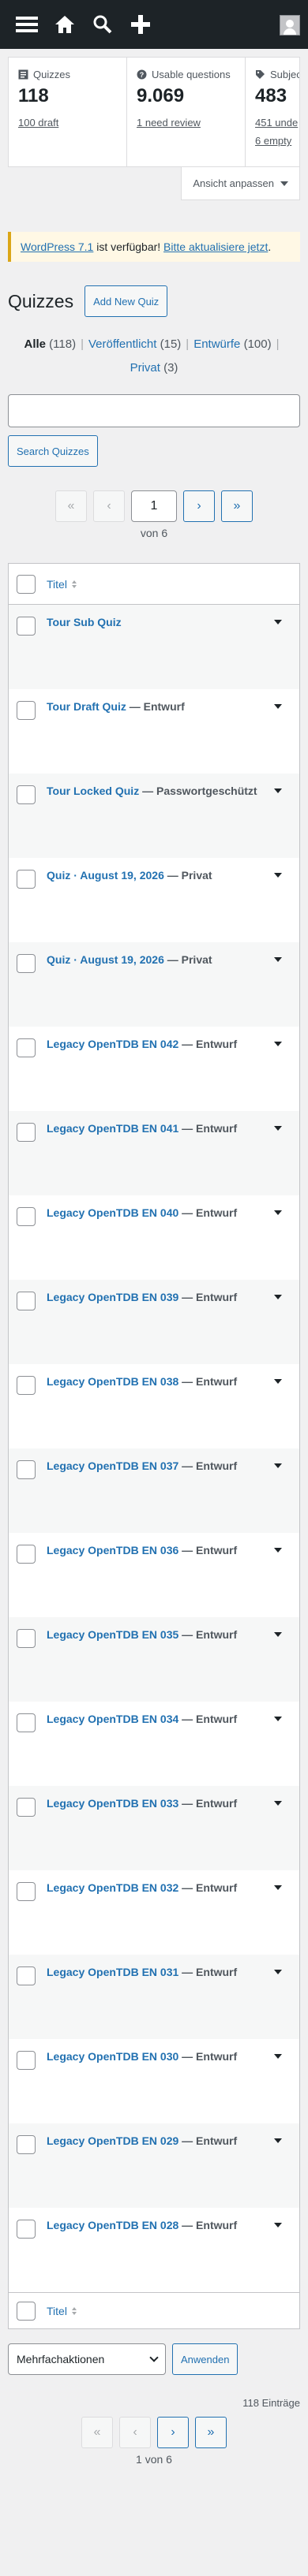 The width and height of the screenshot is (308, 2576). What do you see at coordinates (141, 25) in the screenshot?
I see `plus-icon` at bounding box center [141, 25].